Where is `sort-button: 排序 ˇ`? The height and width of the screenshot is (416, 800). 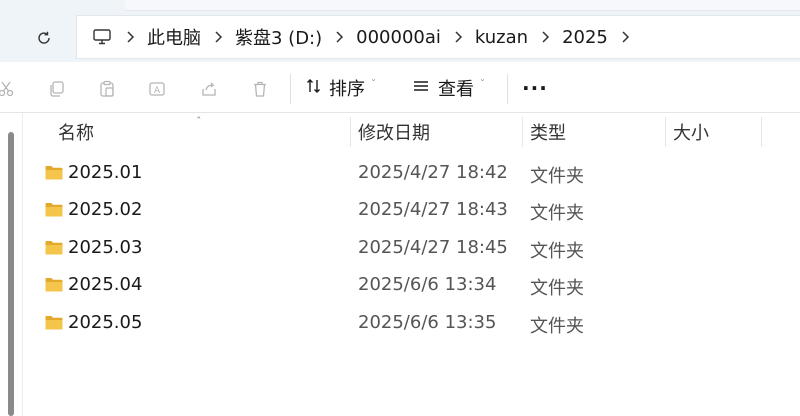
sort-button: 排序 ˇ is located at coordinates (340, 88).